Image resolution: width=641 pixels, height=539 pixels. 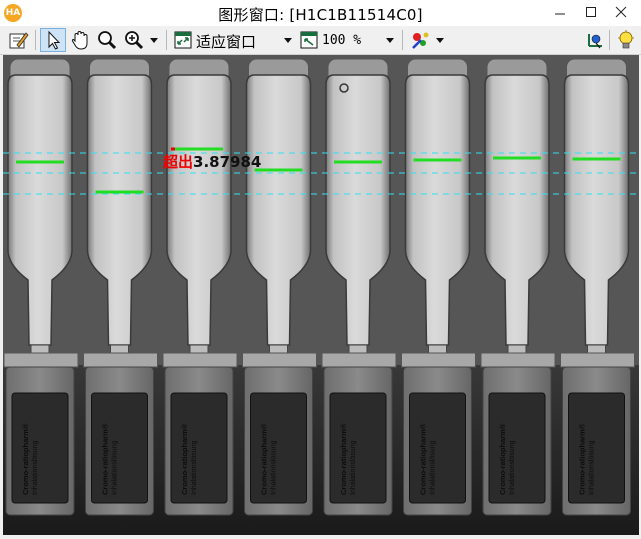 I want to click on zoom-in-button, so click(x=134, y=40).